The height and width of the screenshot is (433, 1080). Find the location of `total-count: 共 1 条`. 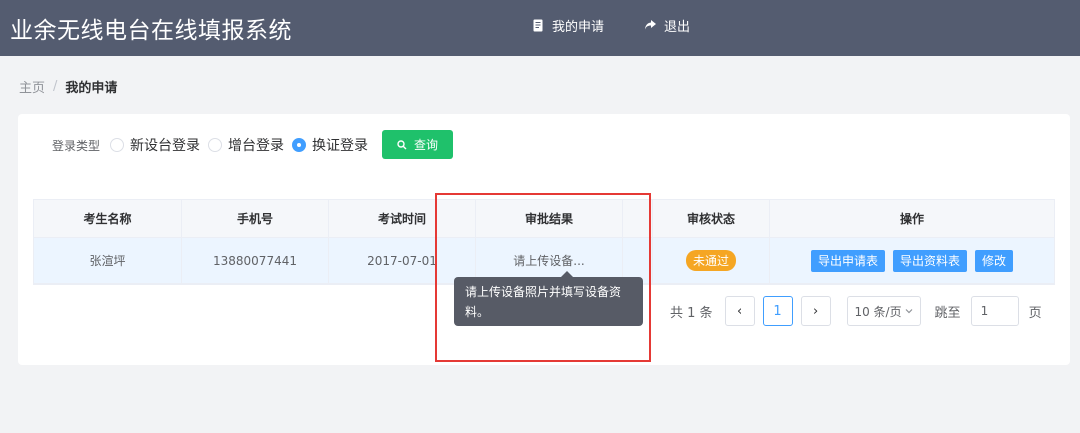

total-count: 共 1 条 is located at coordinates (691, 313).